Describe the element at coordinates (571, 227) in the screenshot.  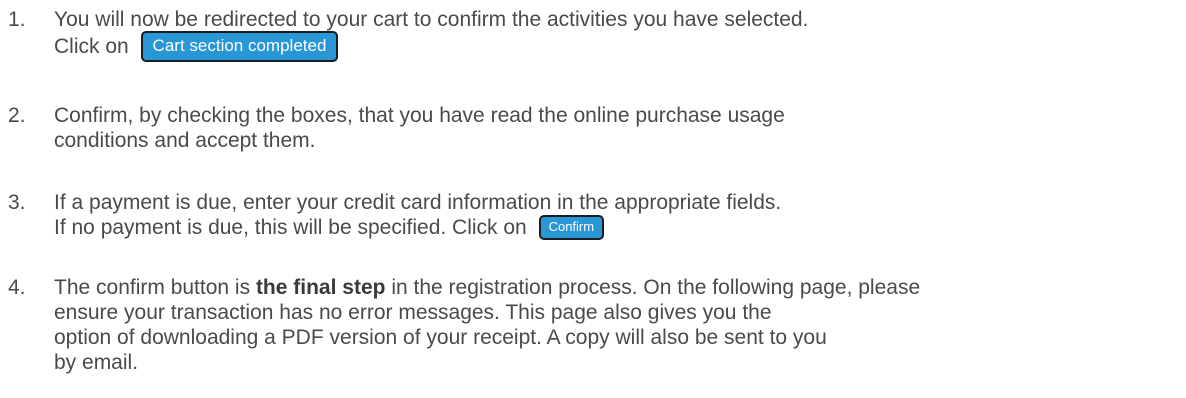
I see `confirm-button: Confirm` at that location.